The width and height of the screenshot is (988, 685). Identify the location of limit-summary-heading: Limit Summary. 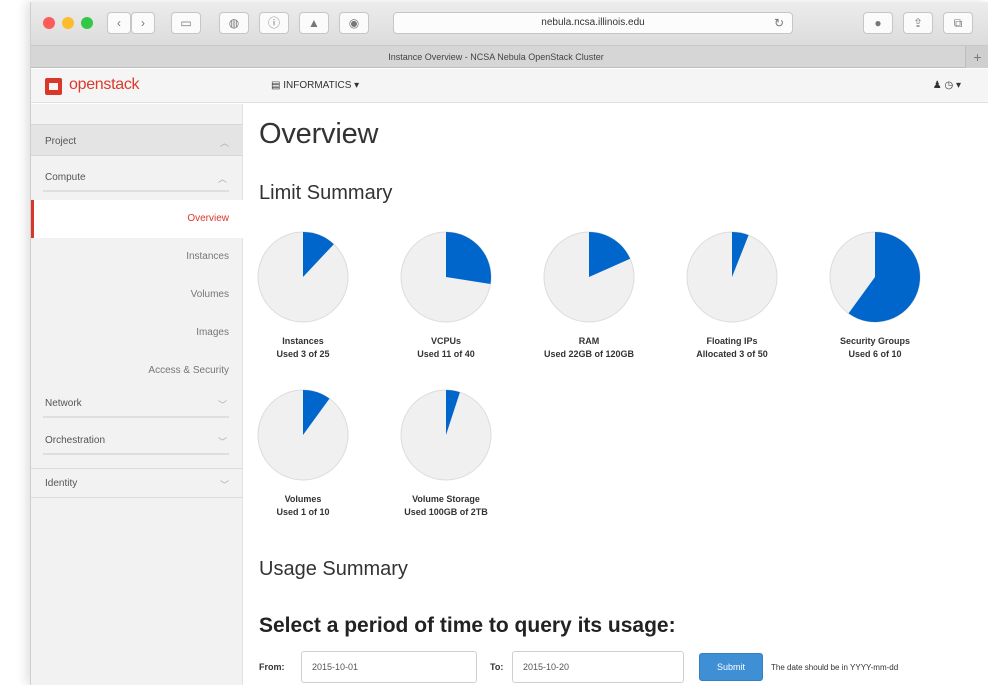
(326, 193).